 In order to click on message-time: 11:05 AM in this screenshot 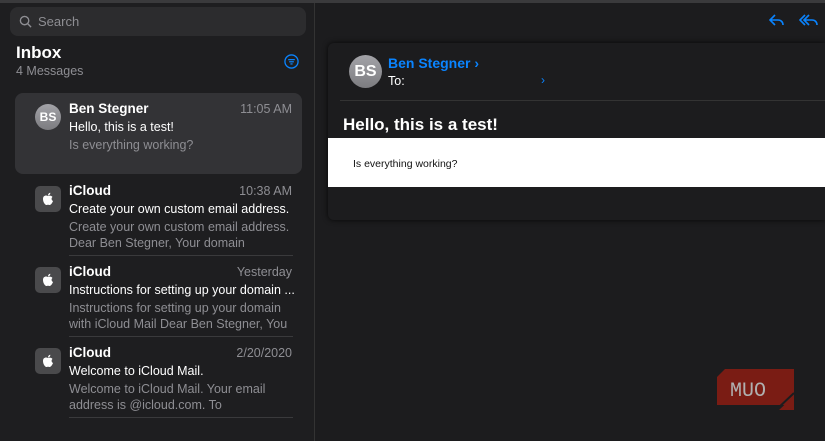, I will do `click(266, 109)`.